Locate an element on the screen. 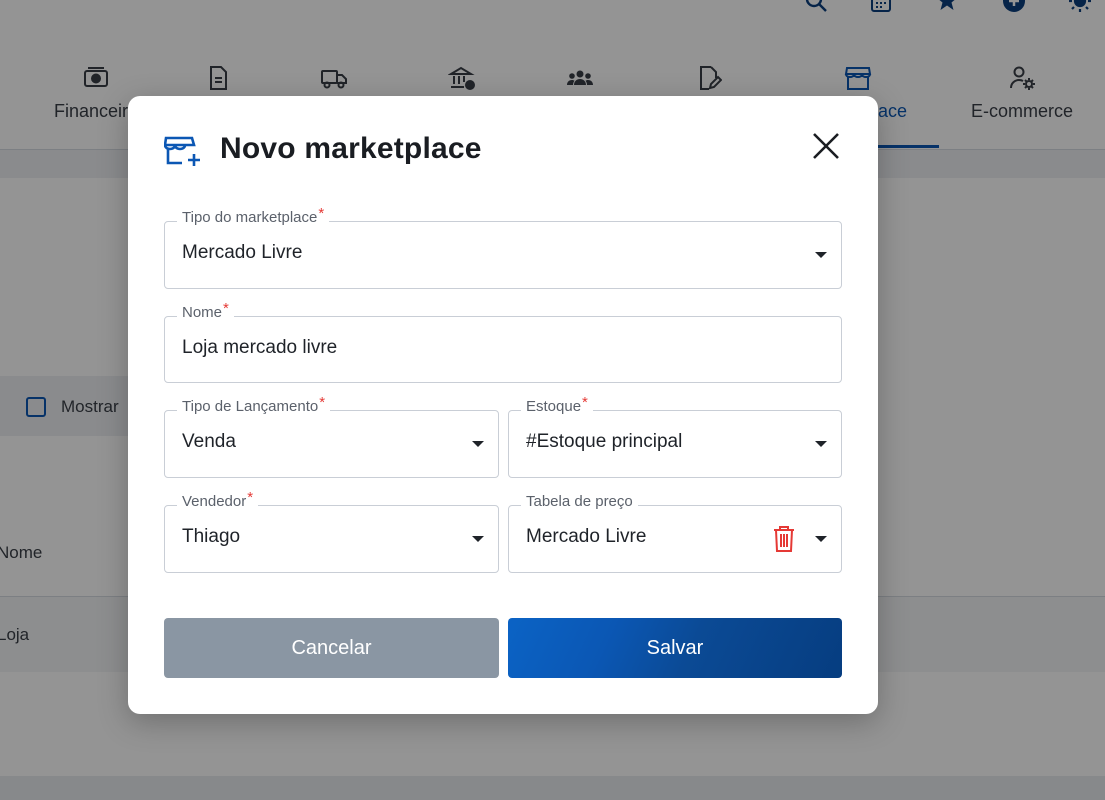  field-value: Loja mercado livre is located at coordinates (260, 347).